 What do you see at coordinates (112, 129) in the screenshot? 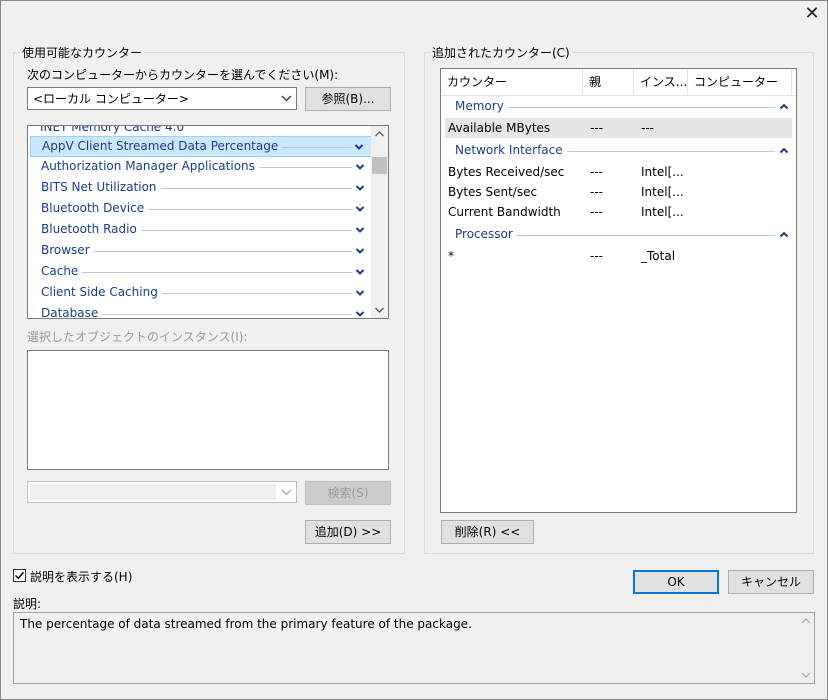
I see `partial-top-item: INET Memory Cache 4.0` at bounding box center [112, 129].